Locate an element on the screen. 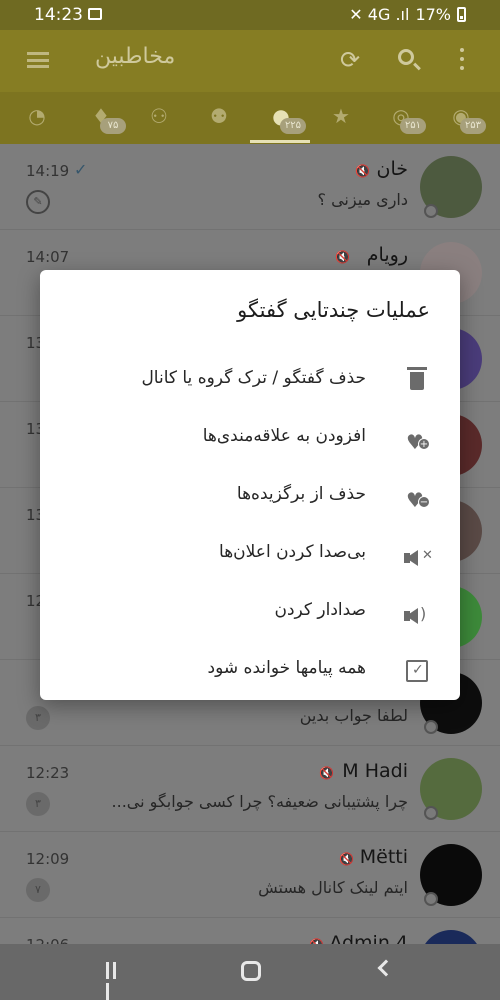 The image size is (500, 1000). option-add-favorites: افزودن به علاقه‌مندی‌ها ♥ + is located at coordinates (250, 439).